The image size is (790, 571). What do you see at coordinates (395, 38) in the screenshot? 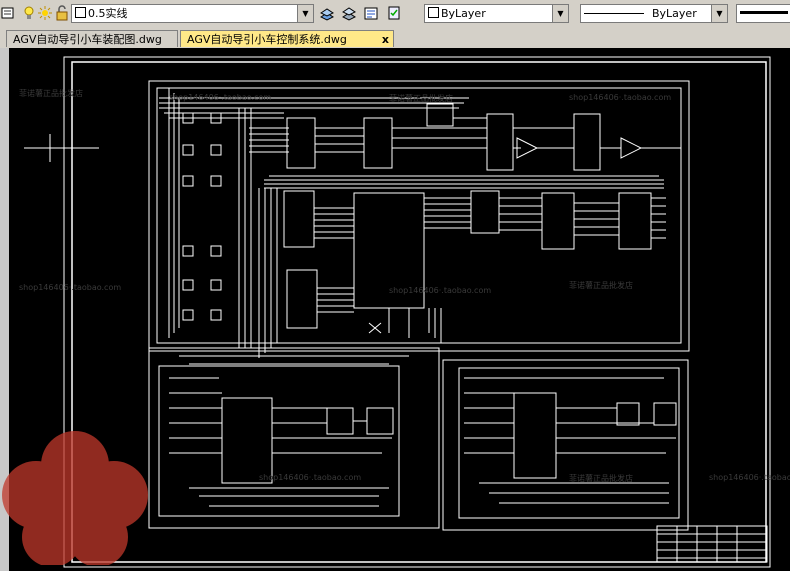
I see `file-tabs: AGV自动导引小车装配图.dwg AGV自动导引小车控制系统.dwg x` at bounding box center [395, 38].